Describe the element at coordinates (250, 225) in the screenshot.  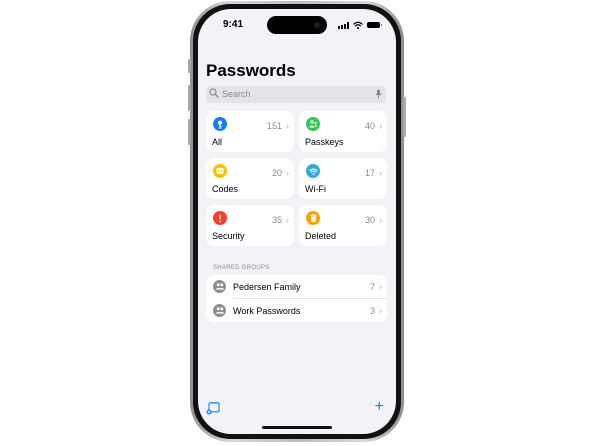
I see `tile-security: 35 › Security` at that location.